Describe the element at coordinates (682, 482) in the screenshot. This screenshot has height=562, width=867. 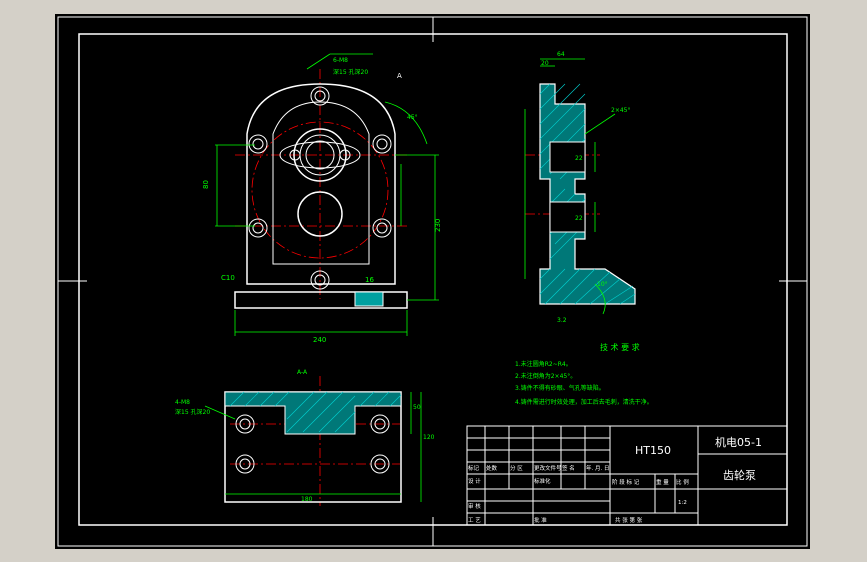
I see `label-scale: 比 例` at that location.